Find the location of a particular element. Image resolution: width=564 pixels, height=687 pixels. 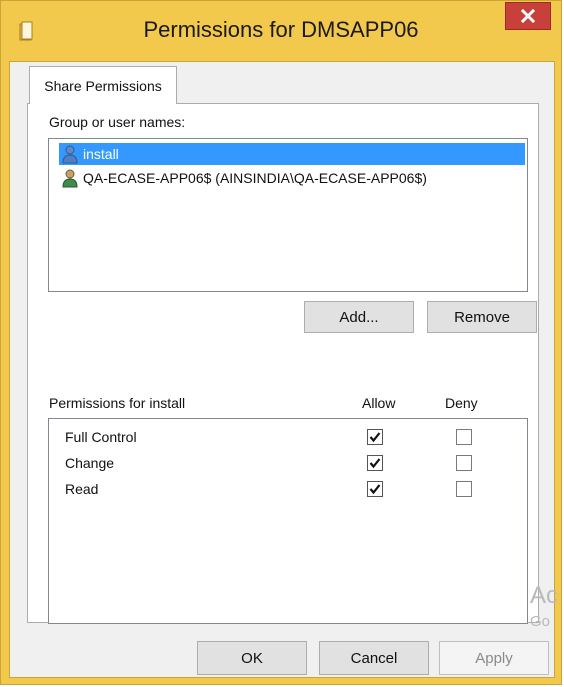

watermark-line-1: Ac is located at coordinates (544, 595).